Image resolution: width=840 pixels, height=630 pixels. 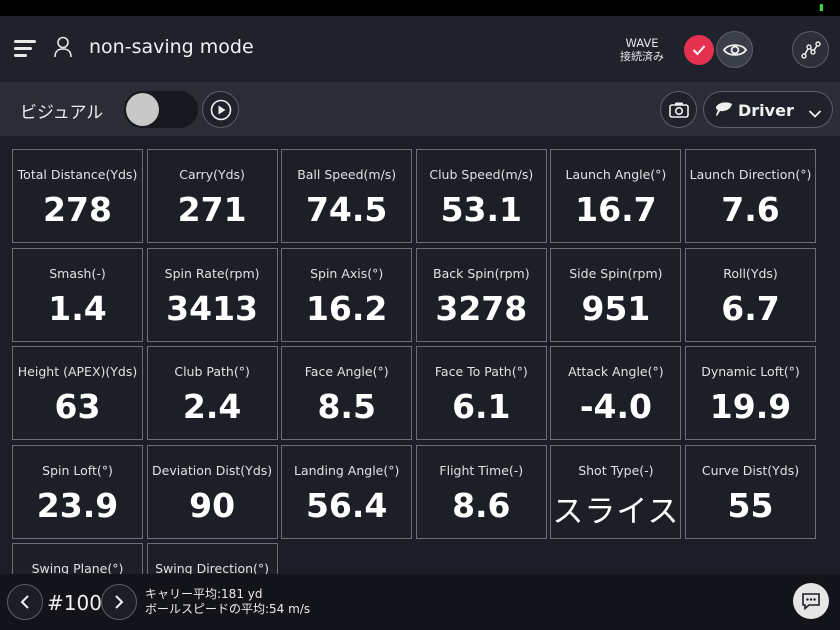 What do you see at coordinates (481, 174) in the screenshot?
I see `metric-label: Club Speed(m/s)` at bounding box center [481, 174].